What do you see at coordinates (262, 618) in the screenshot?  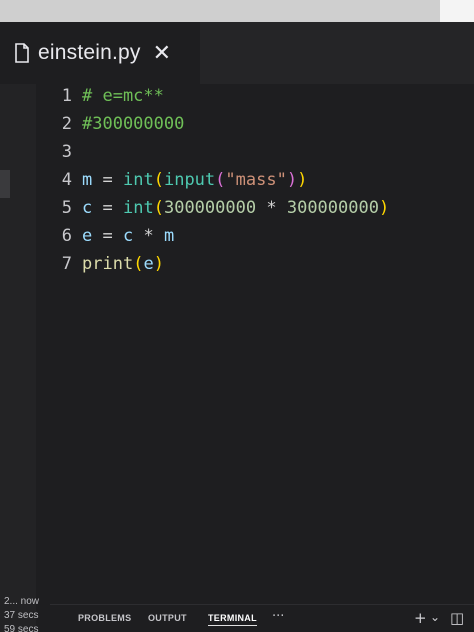 I see `panel-tab-bar: PROBLEMS OUTPUT TERMINAL ··· + ⌄ ◫` at bounding box center [262, 618].